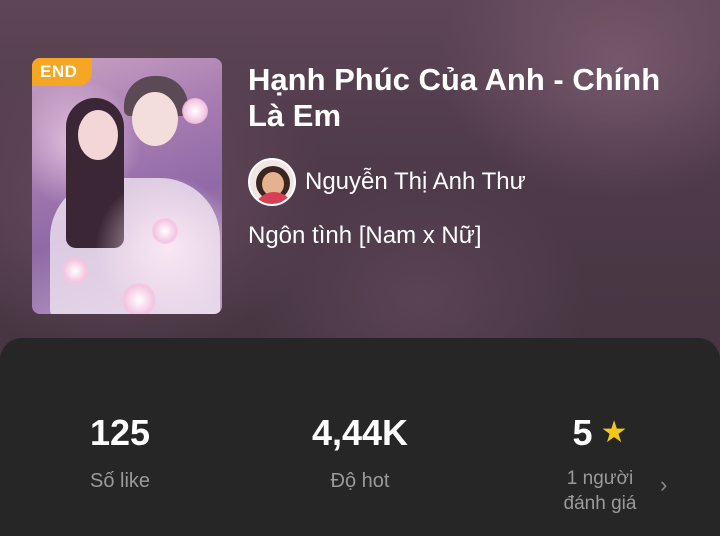 The width and height of the screenshot is (720, 536). I want to click on hot-label: Độ hot, so click(360, 481).